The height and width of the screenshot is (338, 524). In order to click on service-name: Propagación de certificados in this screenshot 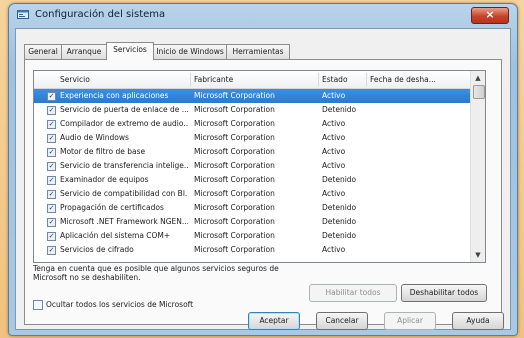, I will do `click(112, 207)`.